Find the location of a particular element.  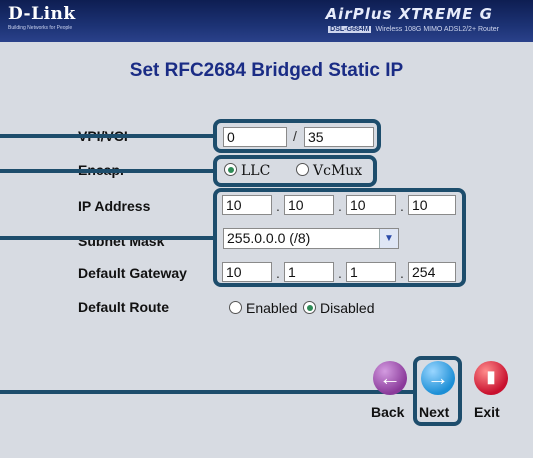

page-title: Set RFC2684 Bridged Static IP is located at coordinates (266, 70).